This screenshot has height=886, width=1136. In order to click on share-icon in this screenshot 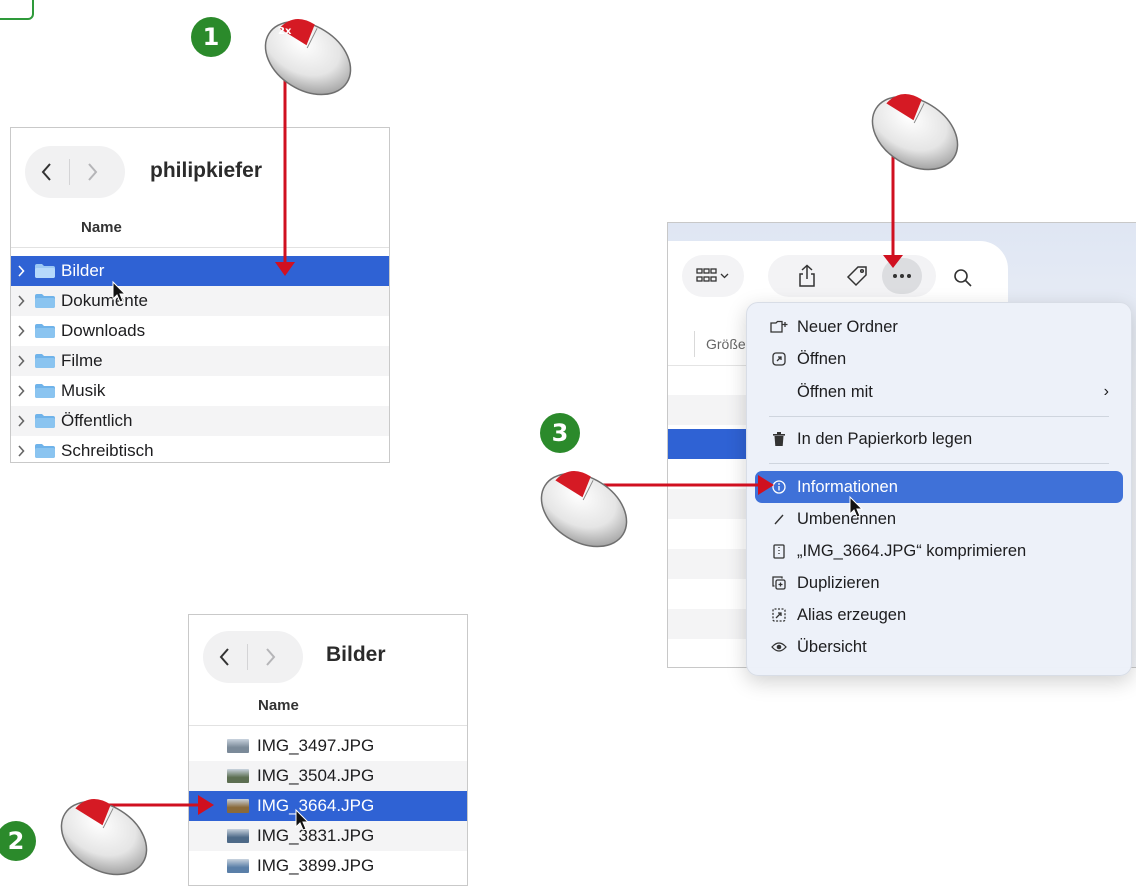, I will do `click(807, 275)`.